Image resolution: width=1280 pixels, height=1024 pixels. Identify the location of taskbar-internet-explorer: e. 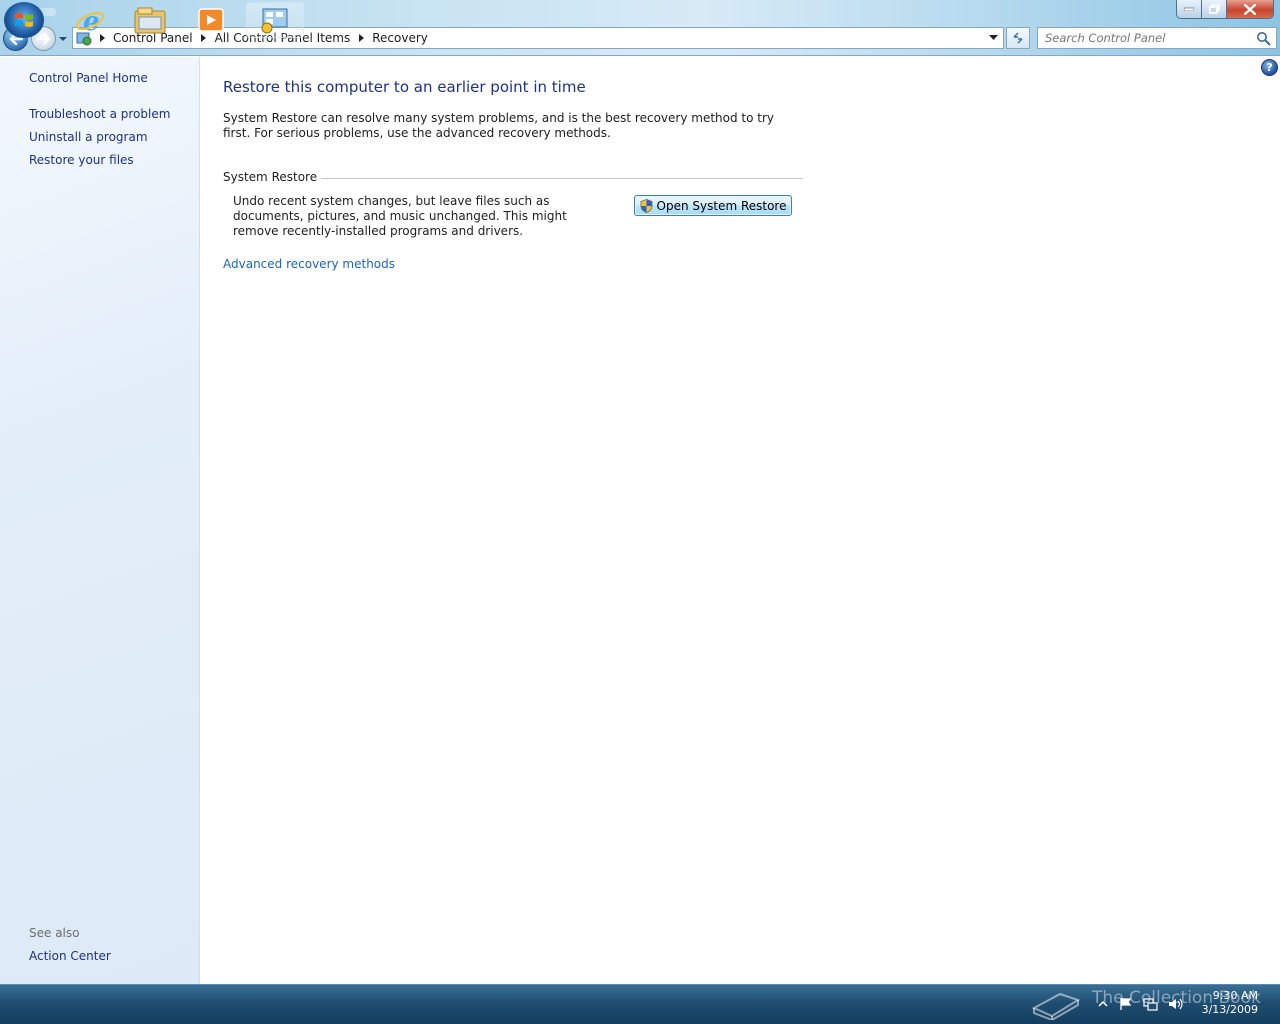
(90, 20).